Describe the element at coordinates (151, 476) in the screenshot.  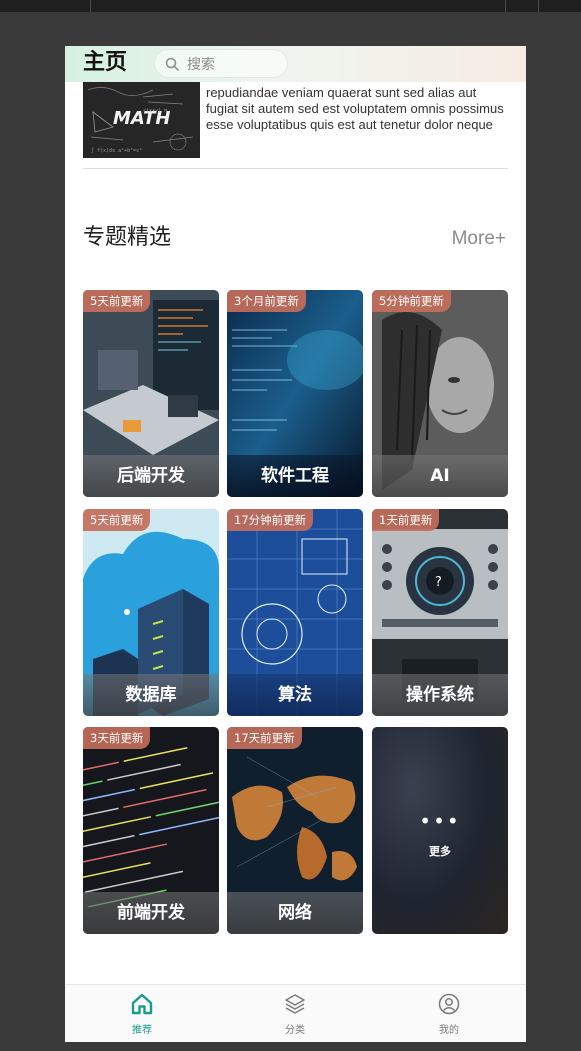
I see `topic-label: 后端开发` at that location.